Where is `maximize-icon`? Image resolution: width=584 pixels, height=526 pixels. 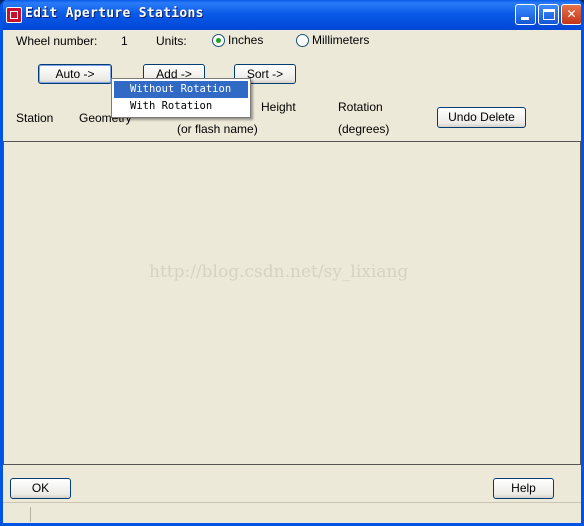 maximize-icon is located at coordinates (549, 14).